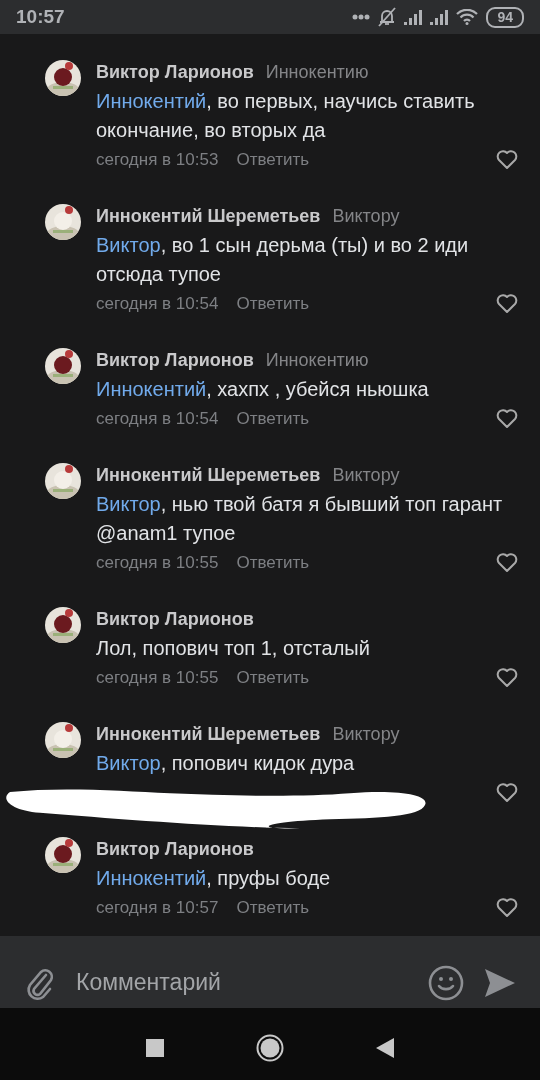 The height and width of the screenshot is (1080, 540). What do you see at coordinates (300, 519) in the screenshot?
I see `comment-text: Виктор, нью твой батя я бывший топ гарант @anam1 тупое` at bounding box center [300, 519].